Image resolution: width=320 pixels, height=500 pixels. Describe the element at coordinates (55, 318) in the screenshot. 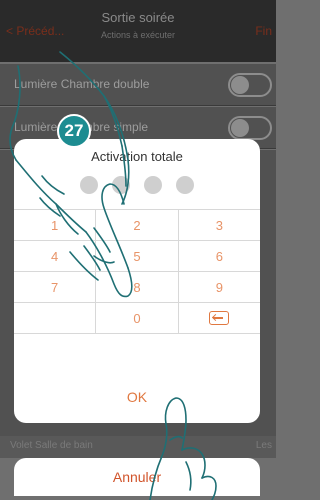

I see `key-empty` at that location.